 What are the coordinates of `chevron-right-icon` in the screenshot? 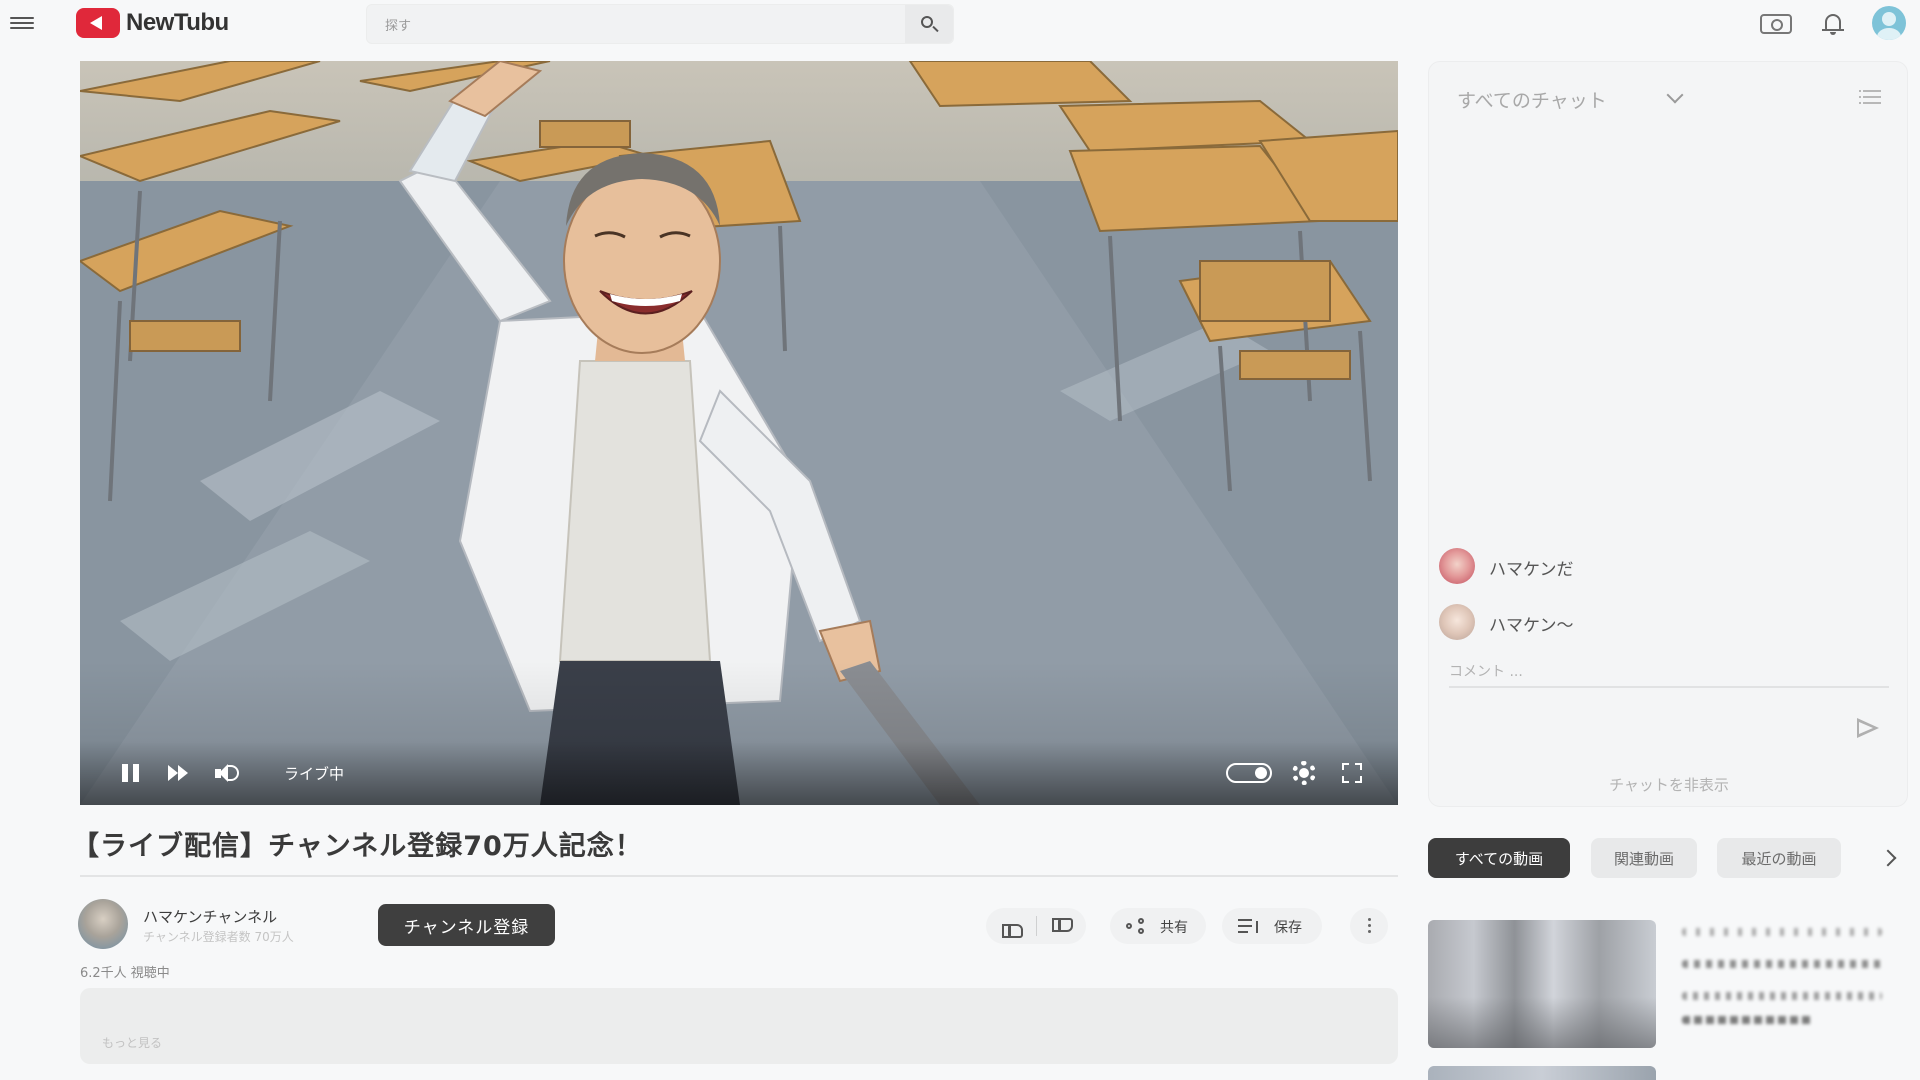 It's located at (1888, 858).